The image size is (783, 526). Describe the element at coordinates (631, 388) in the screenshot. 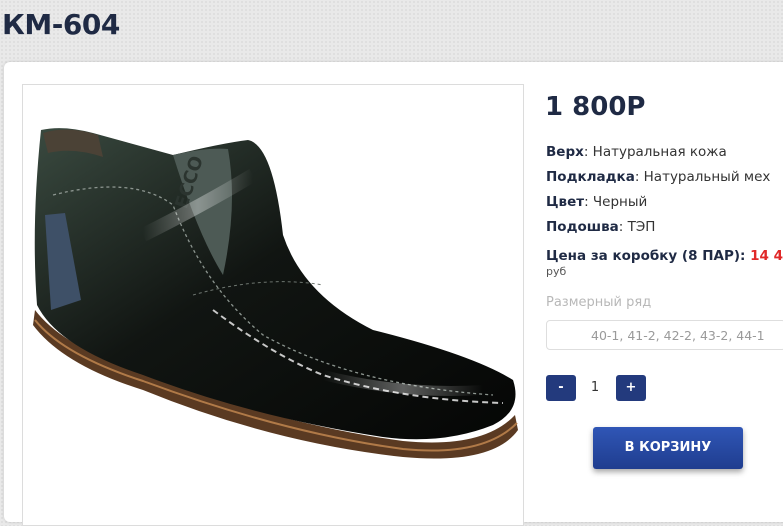

I see `quantity-increase-button: +` at that location.